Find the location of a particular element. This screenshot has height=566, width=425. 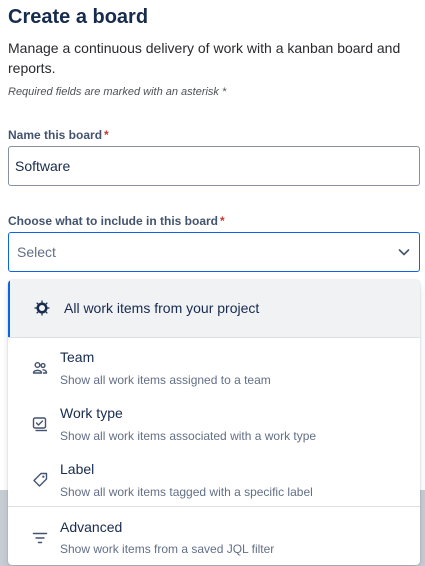

filter-icon is located at coordinates (40, 538).